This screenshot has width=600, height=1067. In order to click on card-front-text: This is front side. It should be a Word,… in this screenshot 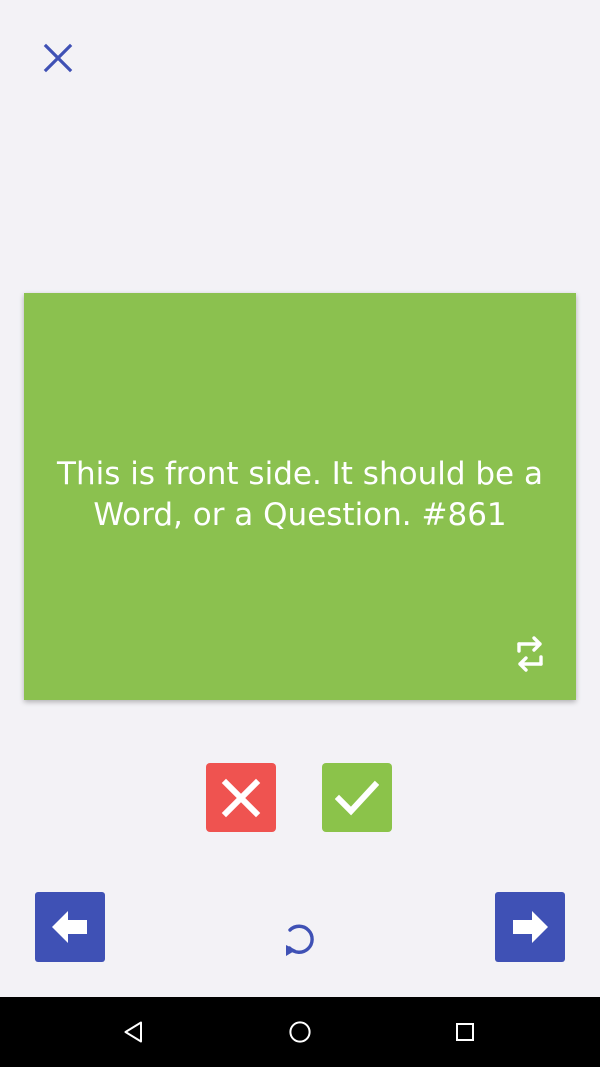, I will do `click(300, 494)`.